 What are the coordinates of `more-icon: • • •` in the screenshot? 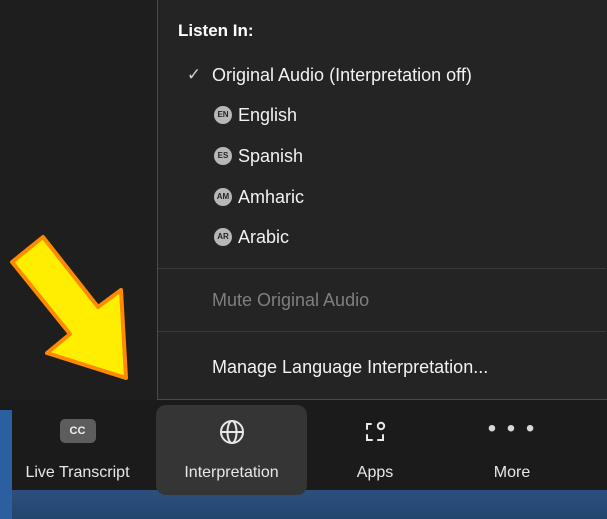 It's located at (512, 428).